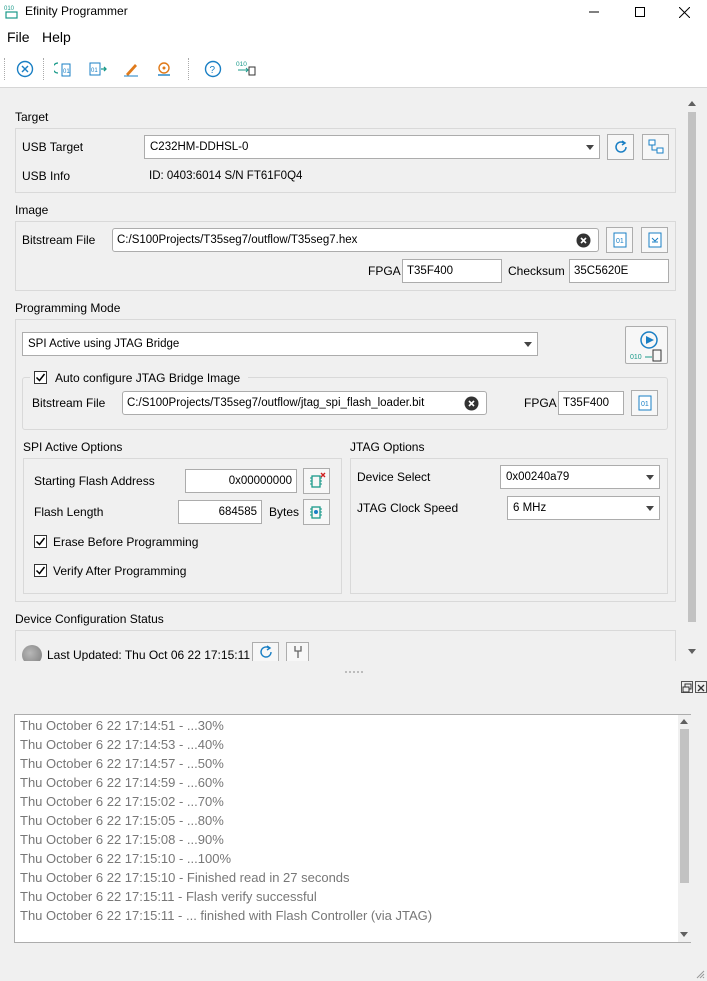  What do you see at coordinates (692, 367) in the screenshot?
I see `main-scroll-thumb` at bounding box center [692, 367].